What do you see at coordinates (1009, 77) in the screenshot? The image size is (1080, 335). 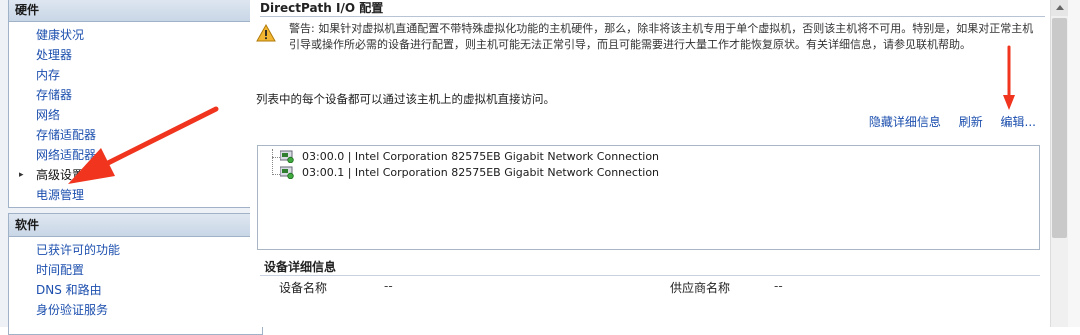 I see `annotation-arrow-down` at bounding box center [1009, 77].